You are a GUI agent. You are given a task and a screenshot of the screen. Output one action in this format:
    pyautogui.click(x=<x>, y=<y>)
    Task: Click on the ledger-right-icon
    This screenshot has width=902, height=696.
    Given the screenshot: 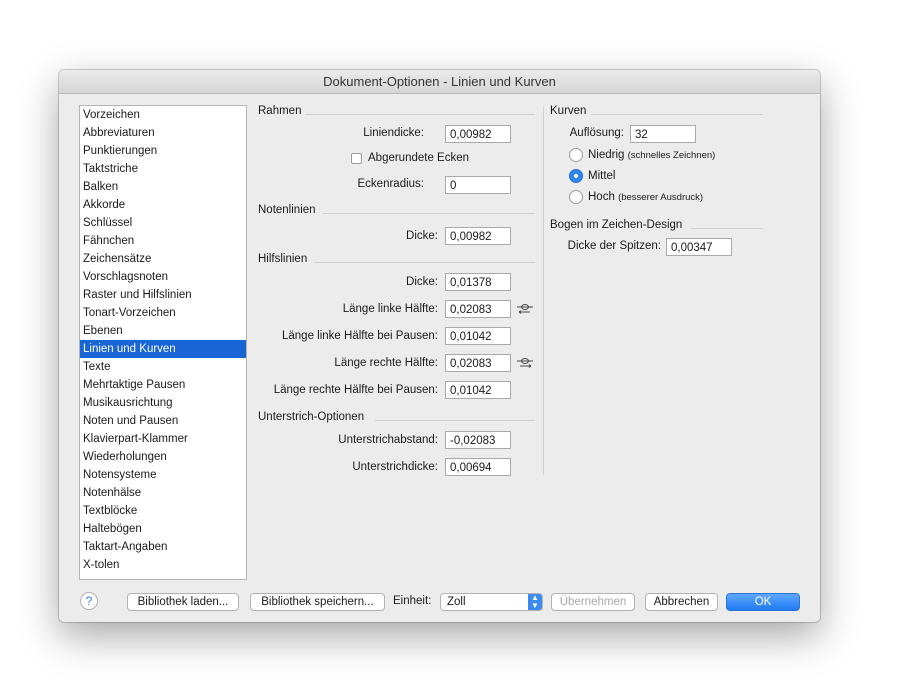 What is the action you would take?
    pyautogui.click(x=525, y=363)
    